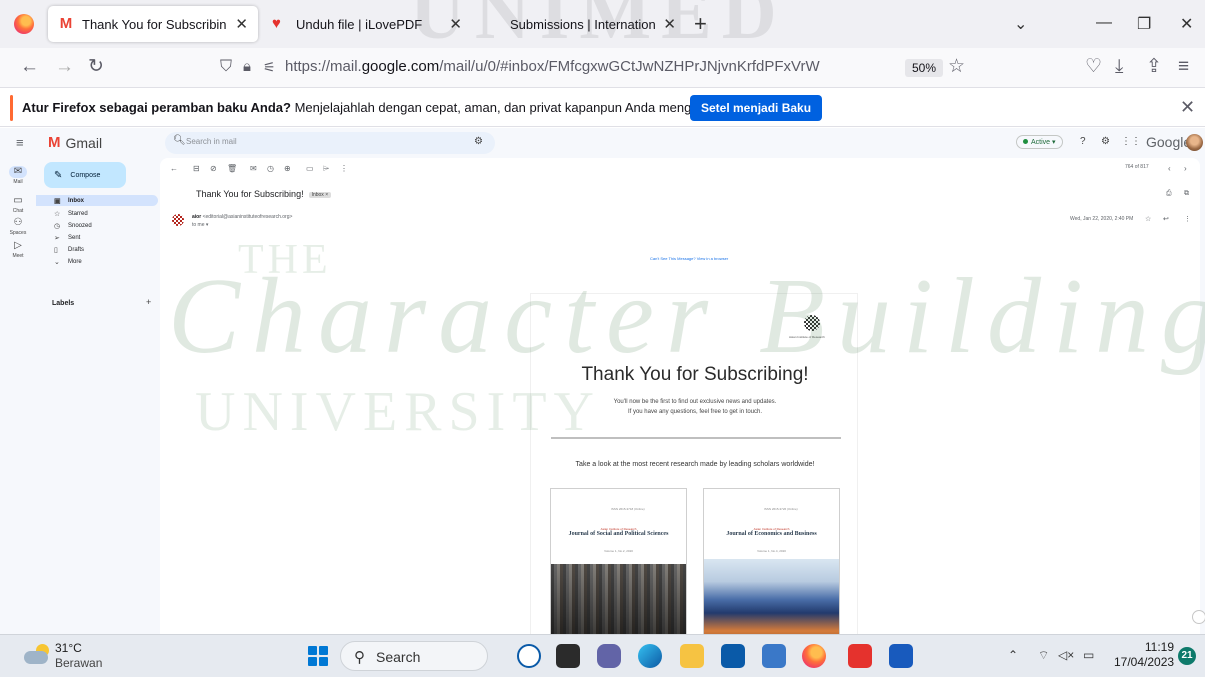 Image resolution: width=1205 pixels, height=677 pixels. What do you see at coordinates (1119, 67) in the screenshot?
I see `downloads-icon: ⤓` at bounding box center [1119, 67].